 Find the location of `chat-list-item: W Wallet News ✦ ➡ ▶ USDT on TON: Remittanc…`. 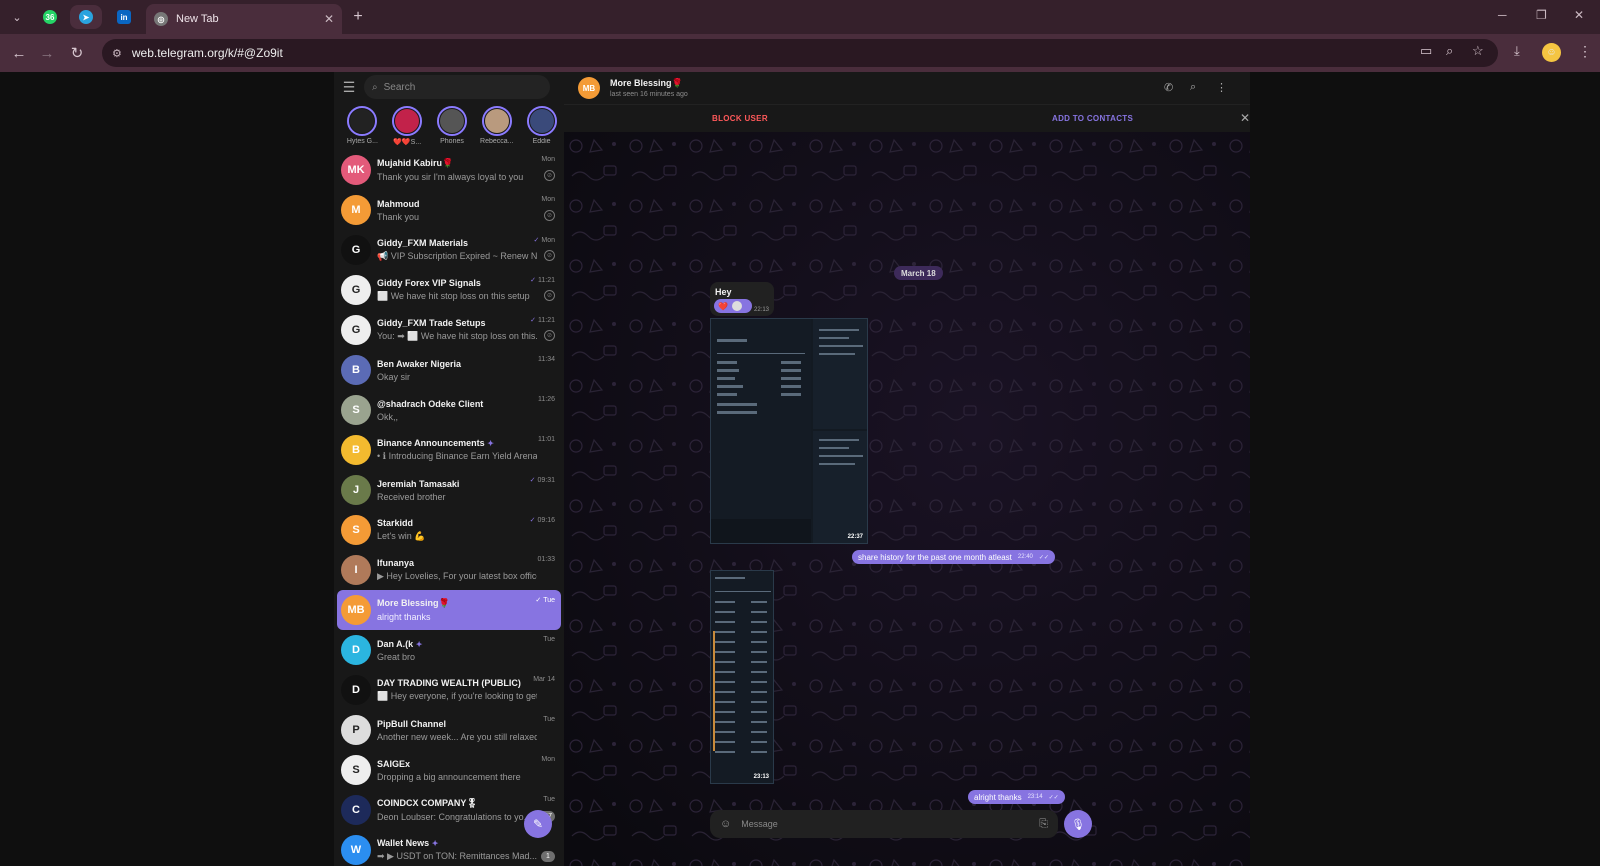

chat-list-item: W Wallet News ✦ ➡ ▶ USDT on TON: Remittanc… is located at coordinates (449, 848).